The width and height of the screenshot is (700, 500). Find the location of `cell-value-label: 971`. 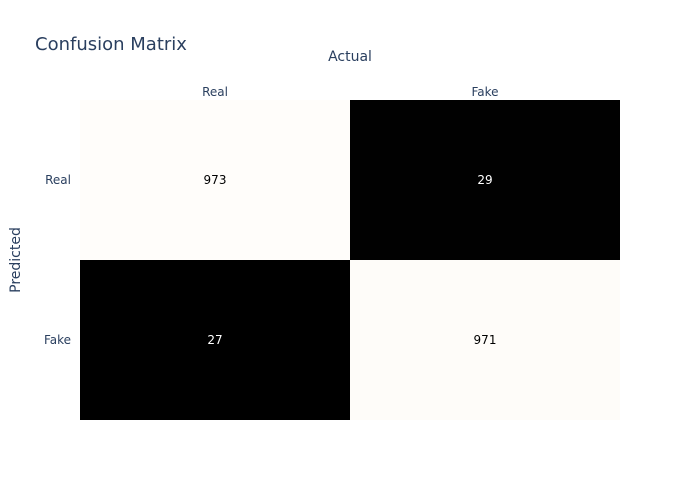

cell-value-label: 971 is located at coordinates (485, 340).